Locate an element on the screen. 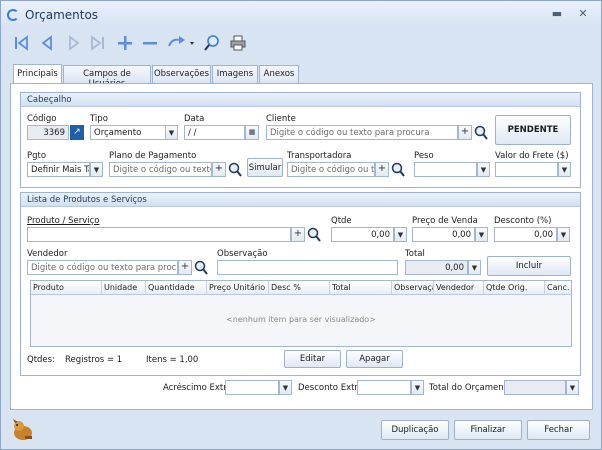  search-transportadora-icon is located at coordinates (398, 170).